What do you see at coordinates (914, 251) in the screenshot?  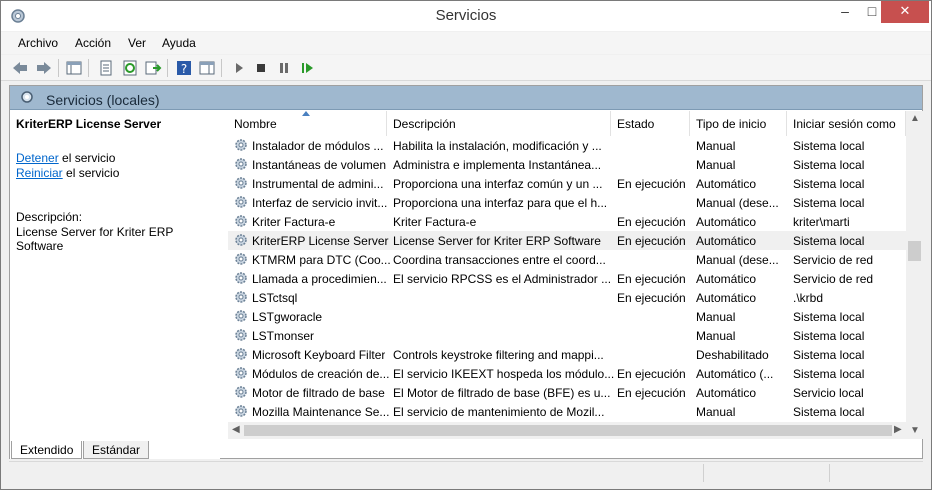 I see `vertical-scroll-thumb` at bounding box center [914, 251].